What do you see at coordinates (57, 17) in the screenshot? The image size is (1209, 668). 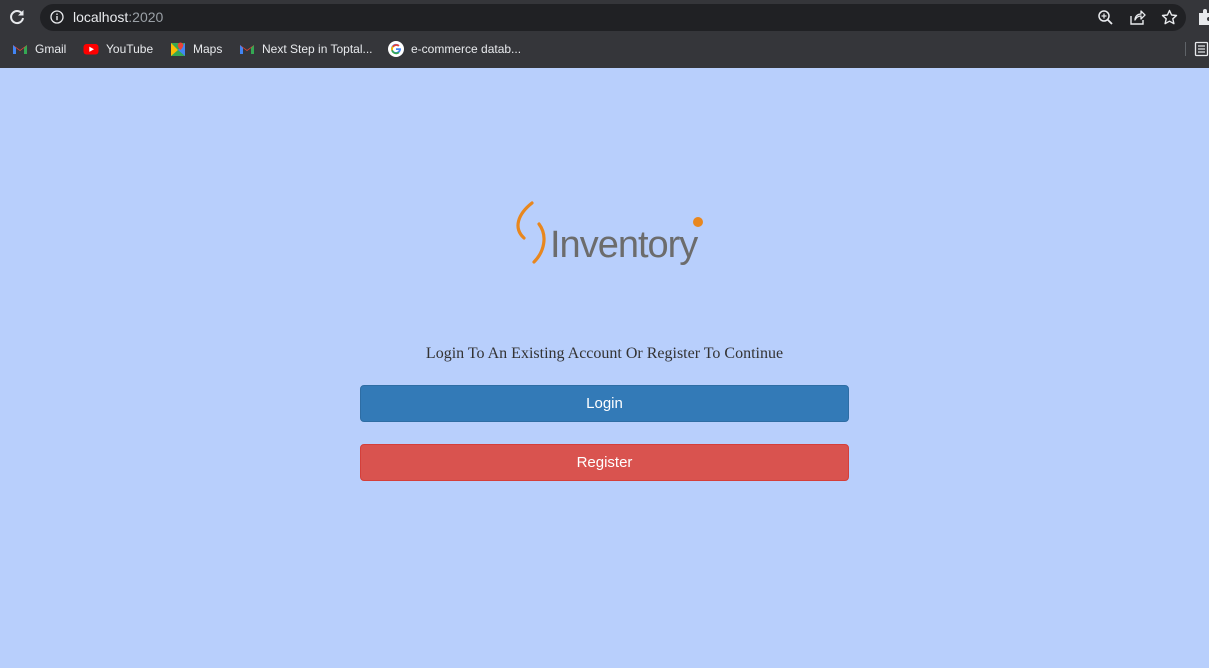 I see `site-info-icon` at bounding box center [57, 17].